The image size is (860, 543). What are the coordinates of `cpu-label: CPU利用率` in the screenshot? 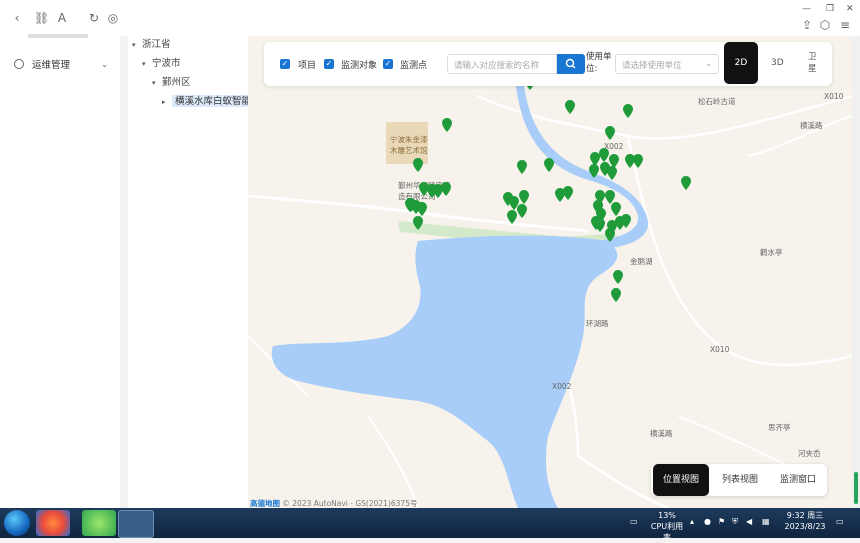 It's located at (667, 532).